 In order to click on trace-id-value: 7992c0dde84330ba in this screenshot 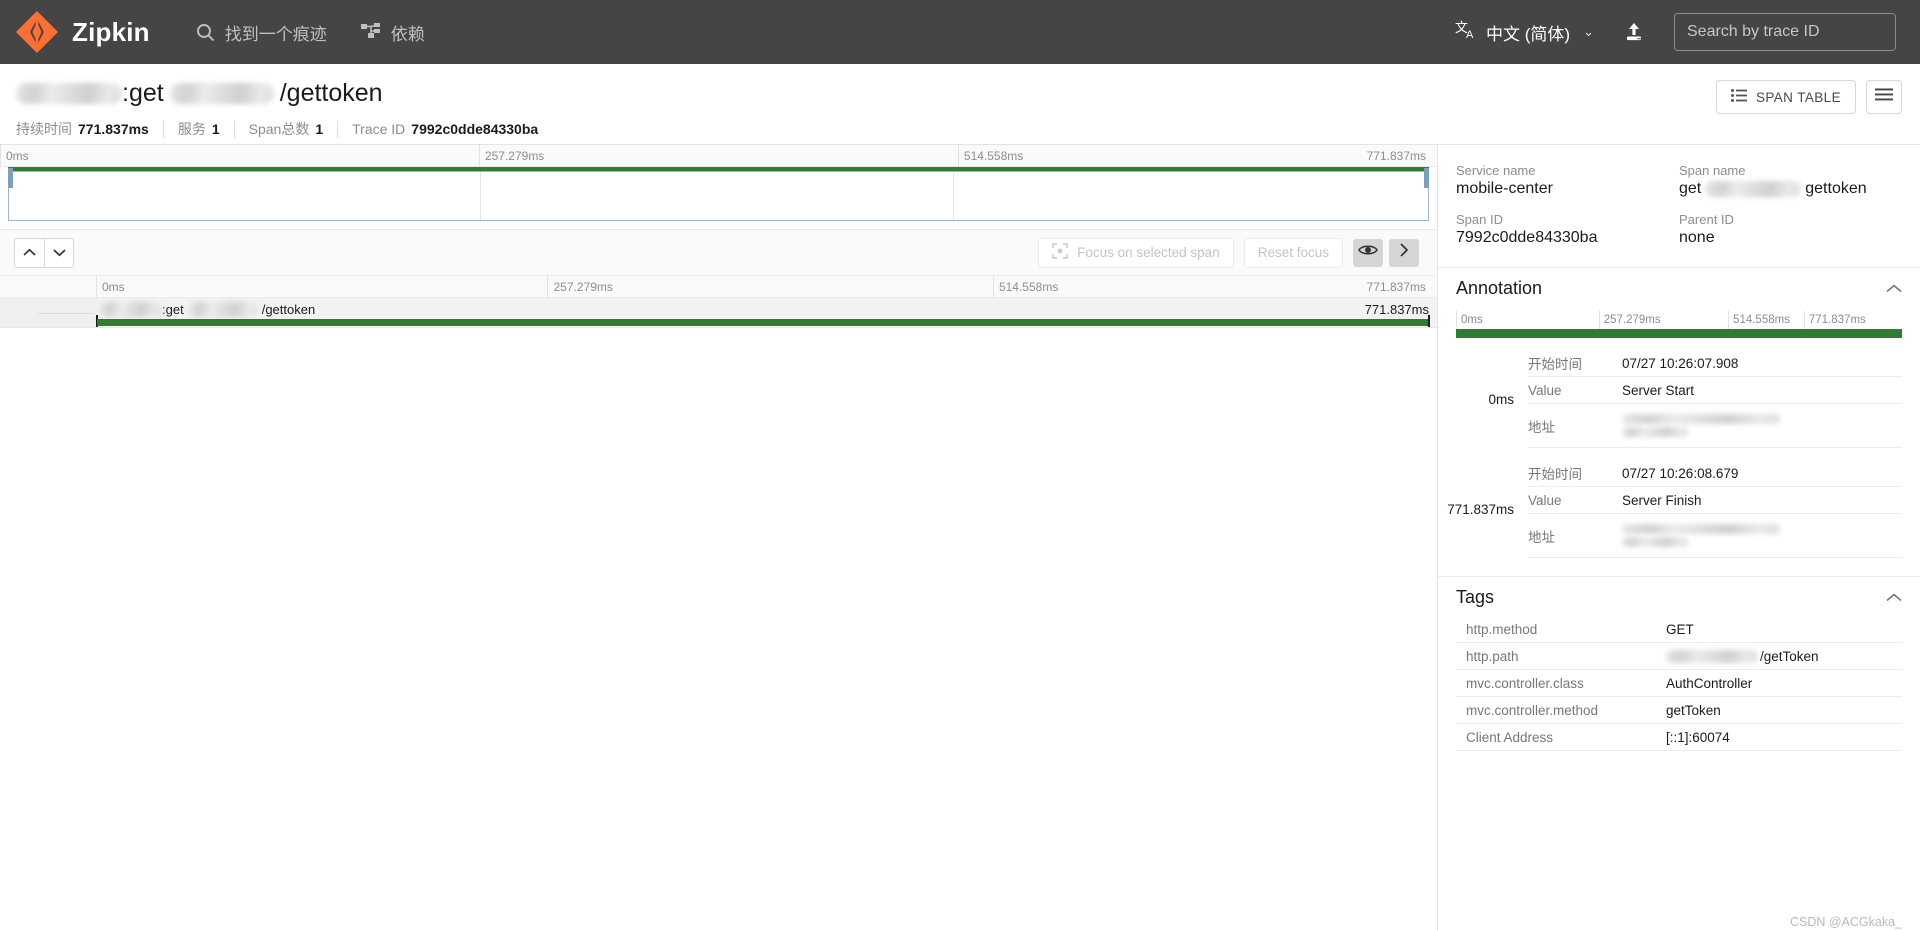, I will do `click(475, 129)`.